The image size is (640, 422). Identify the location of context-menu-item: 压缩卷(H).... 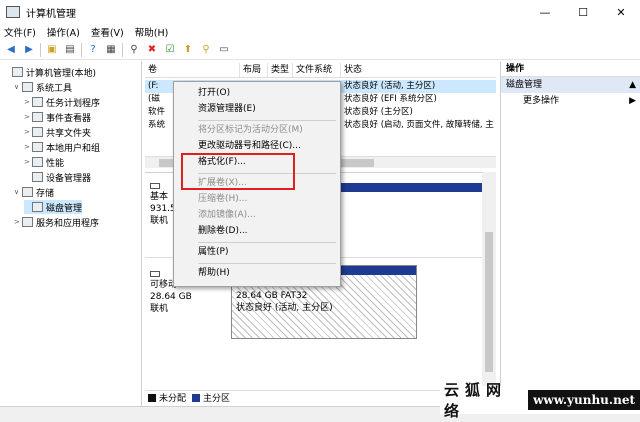
(223, 199).